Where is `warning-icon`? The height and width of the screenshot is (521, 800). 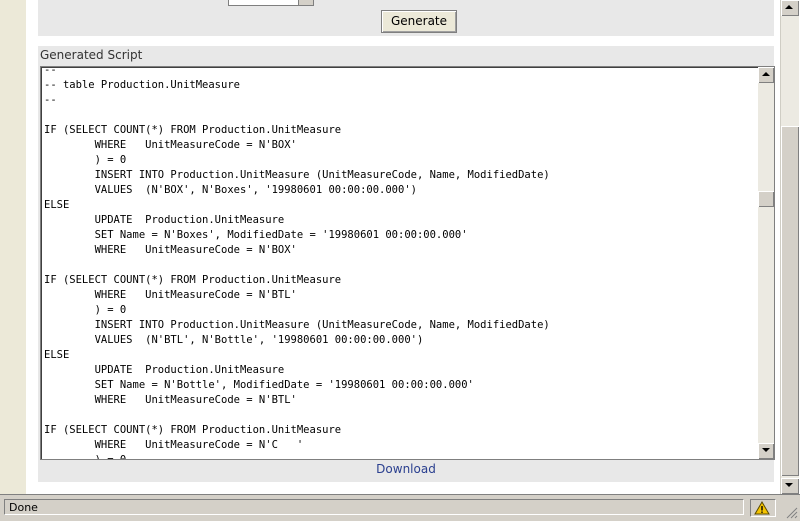 warning-icon is located at coordinates (762, 508).